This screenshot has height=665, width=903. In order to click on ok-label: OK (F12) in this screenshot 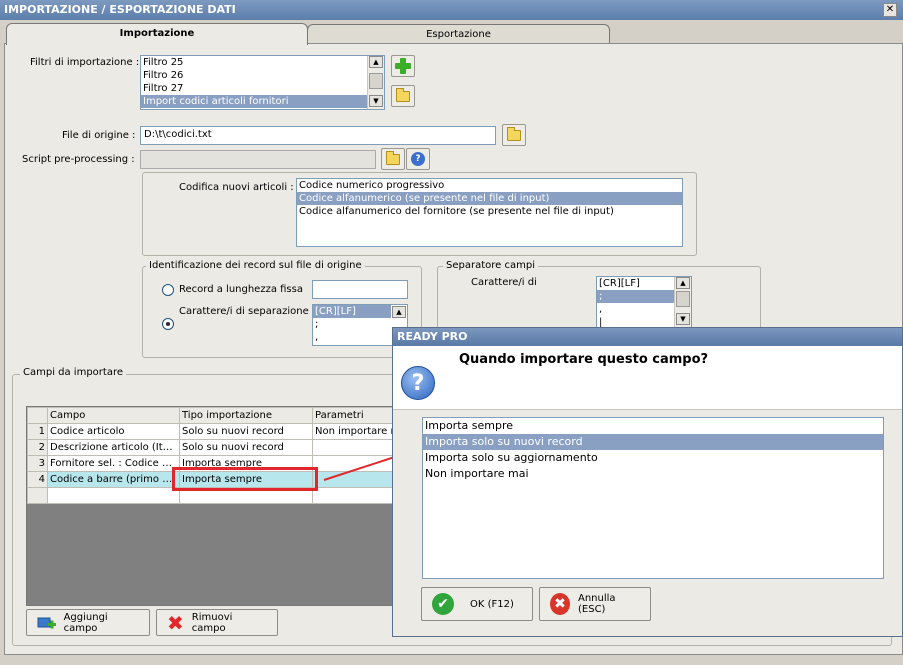, I will do `click(492, 604)`.